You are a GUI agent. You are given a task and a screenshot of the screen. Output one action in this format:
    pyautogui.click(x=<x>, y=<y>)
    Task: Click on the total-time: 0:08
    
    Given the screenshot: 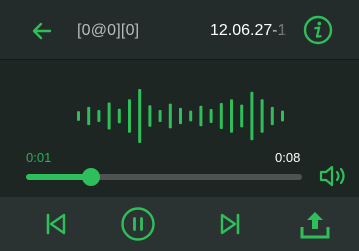 What is the action you would take?
    pyautogui.click(x=288, y=157)
    